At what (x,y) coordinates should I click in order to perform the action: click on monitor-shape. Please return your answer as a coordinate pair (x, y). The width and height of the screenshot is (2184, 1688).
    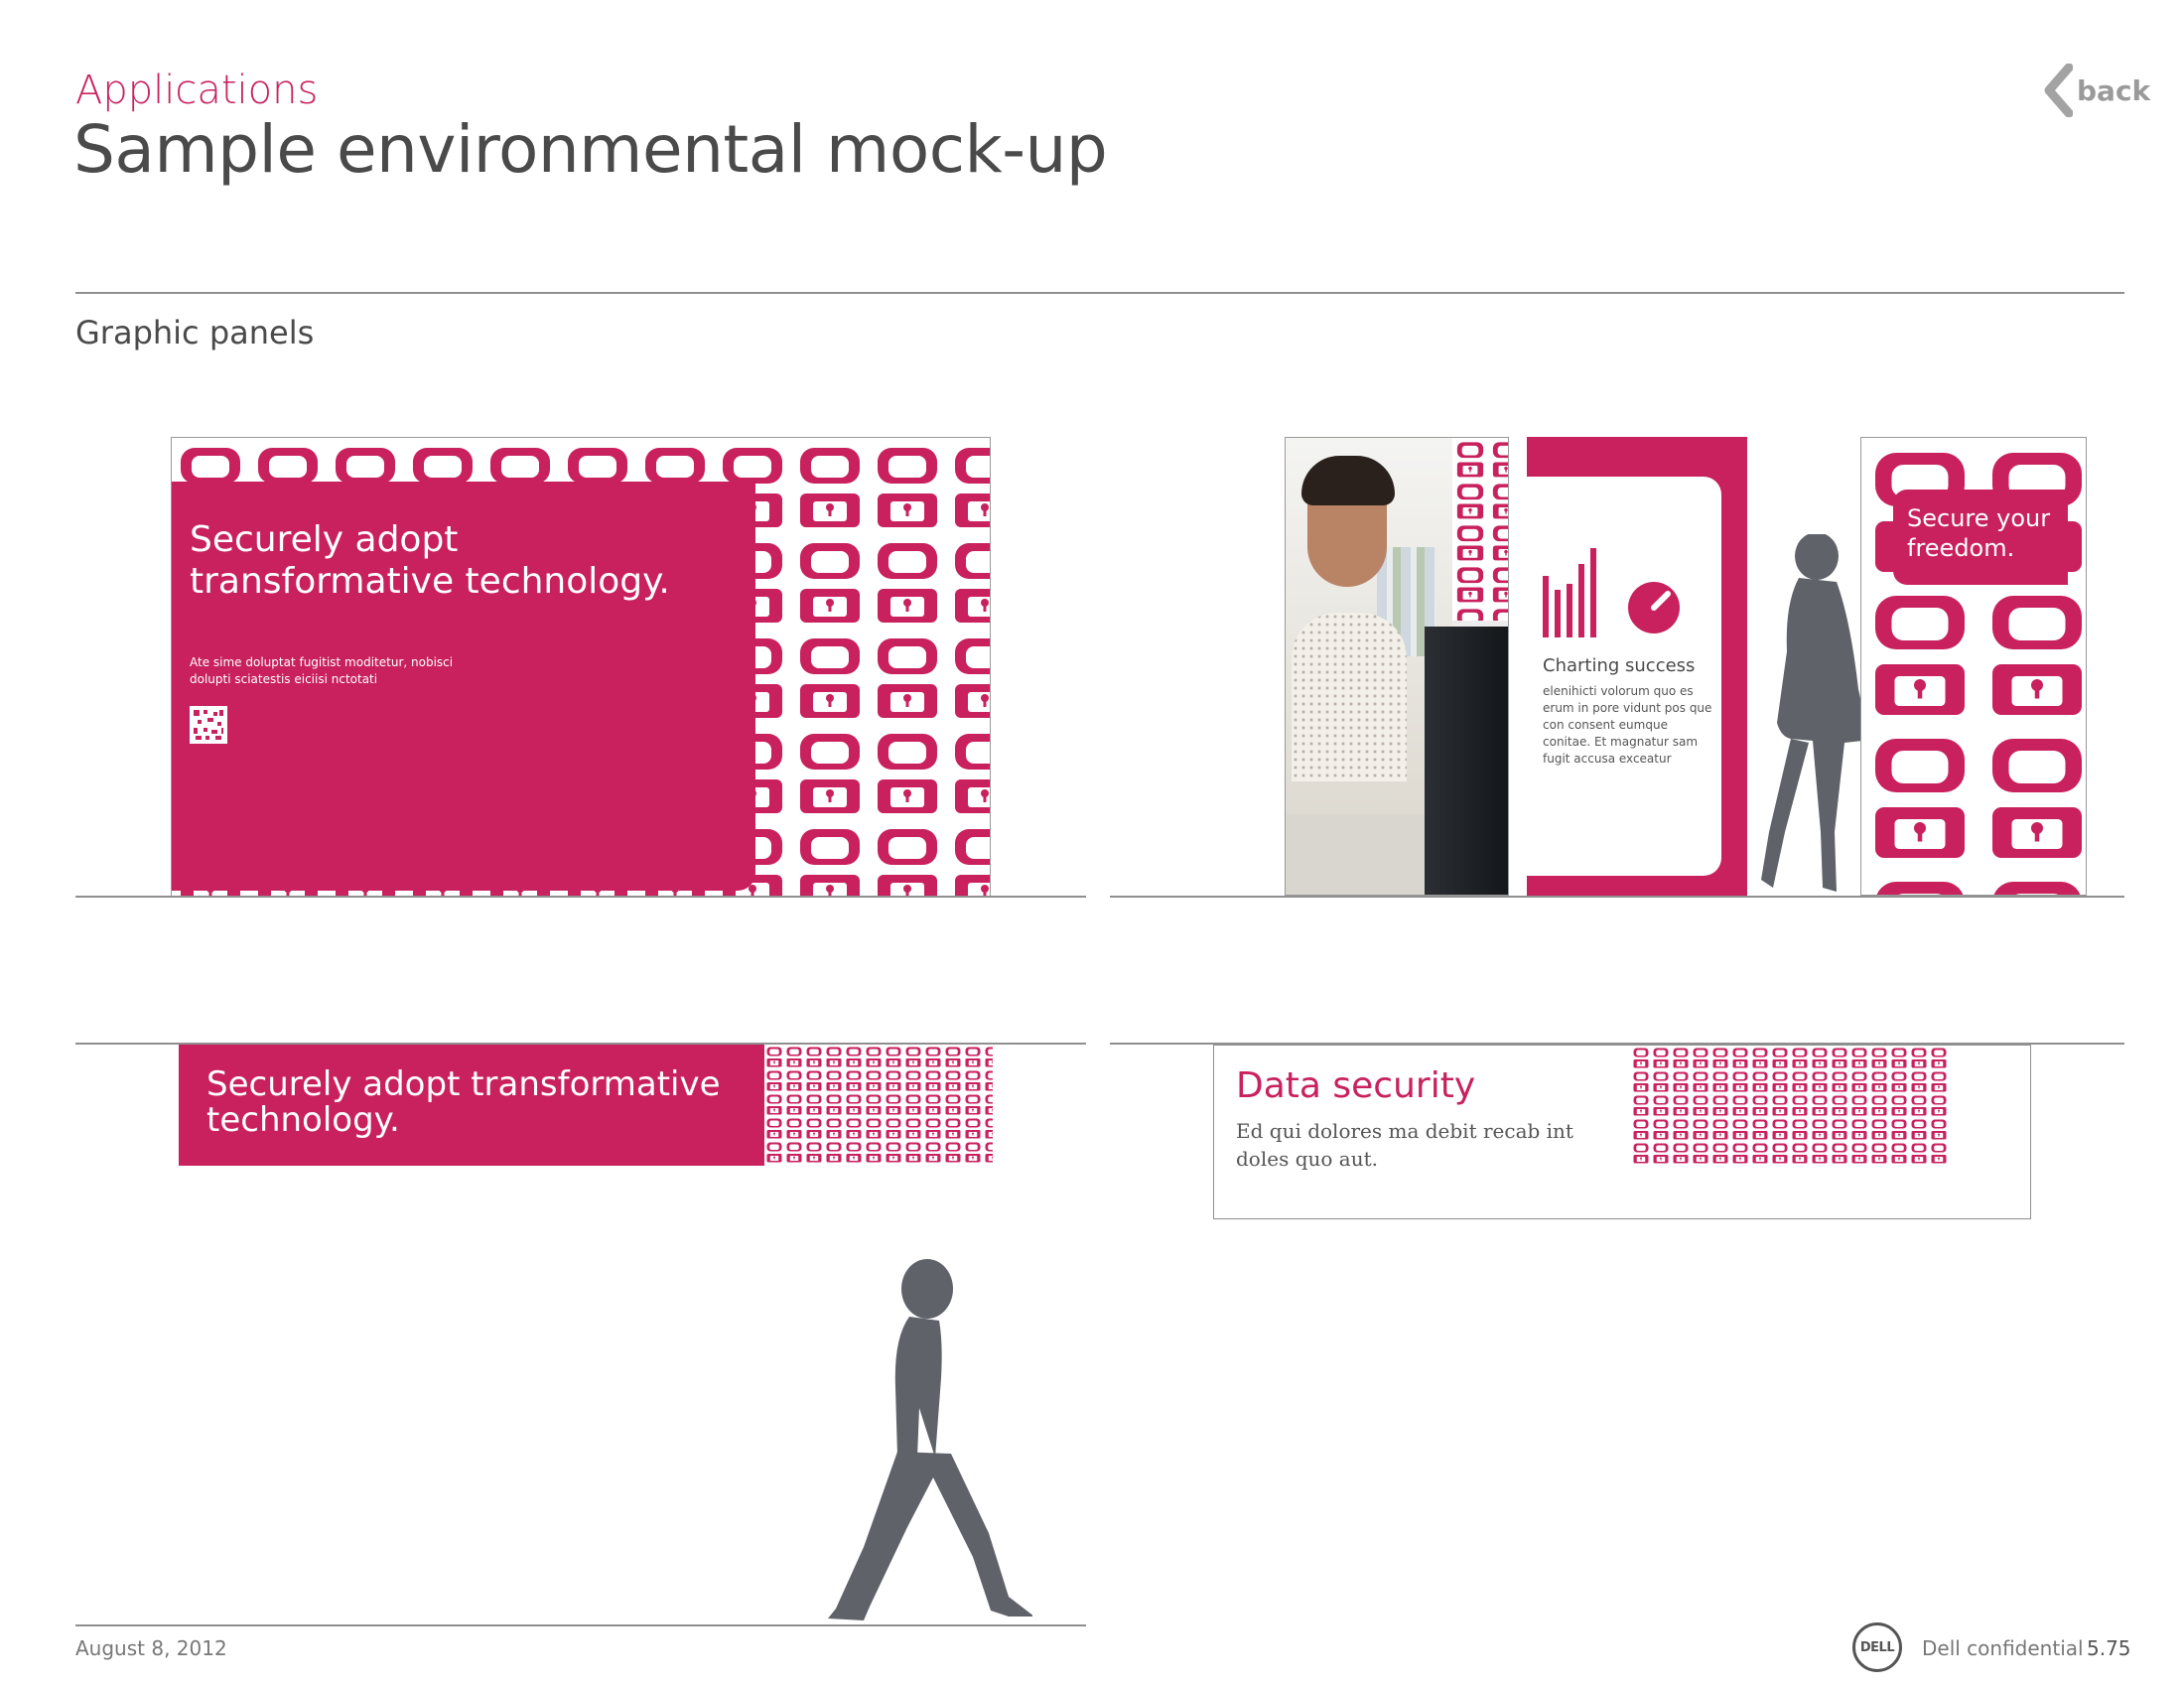
    Looking at the image, I should click on (1466, 761).